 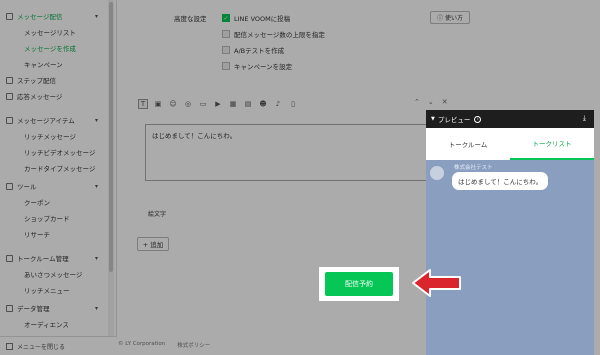 I want to click on preview-title: プレビュー, so click(x=454, y=120).